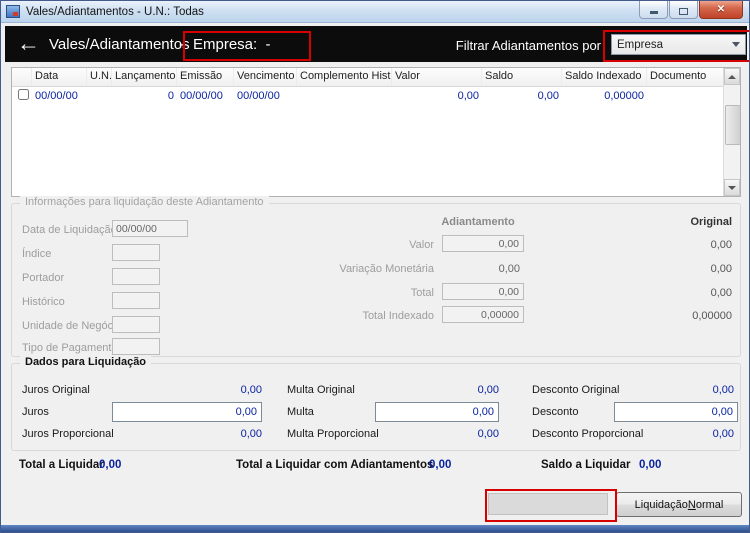  Describe the element at coordinates (528, 45) in the screenshot. I see `filter-label: Filtrar Adiantamentos por` at that location.